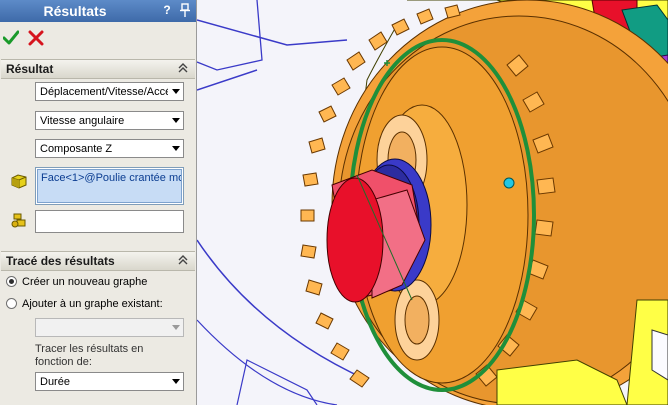 The image size is (668, 405). I want to click on face-selection-item: Face<1>@Poulie crantée motrice, so click(109, 186).